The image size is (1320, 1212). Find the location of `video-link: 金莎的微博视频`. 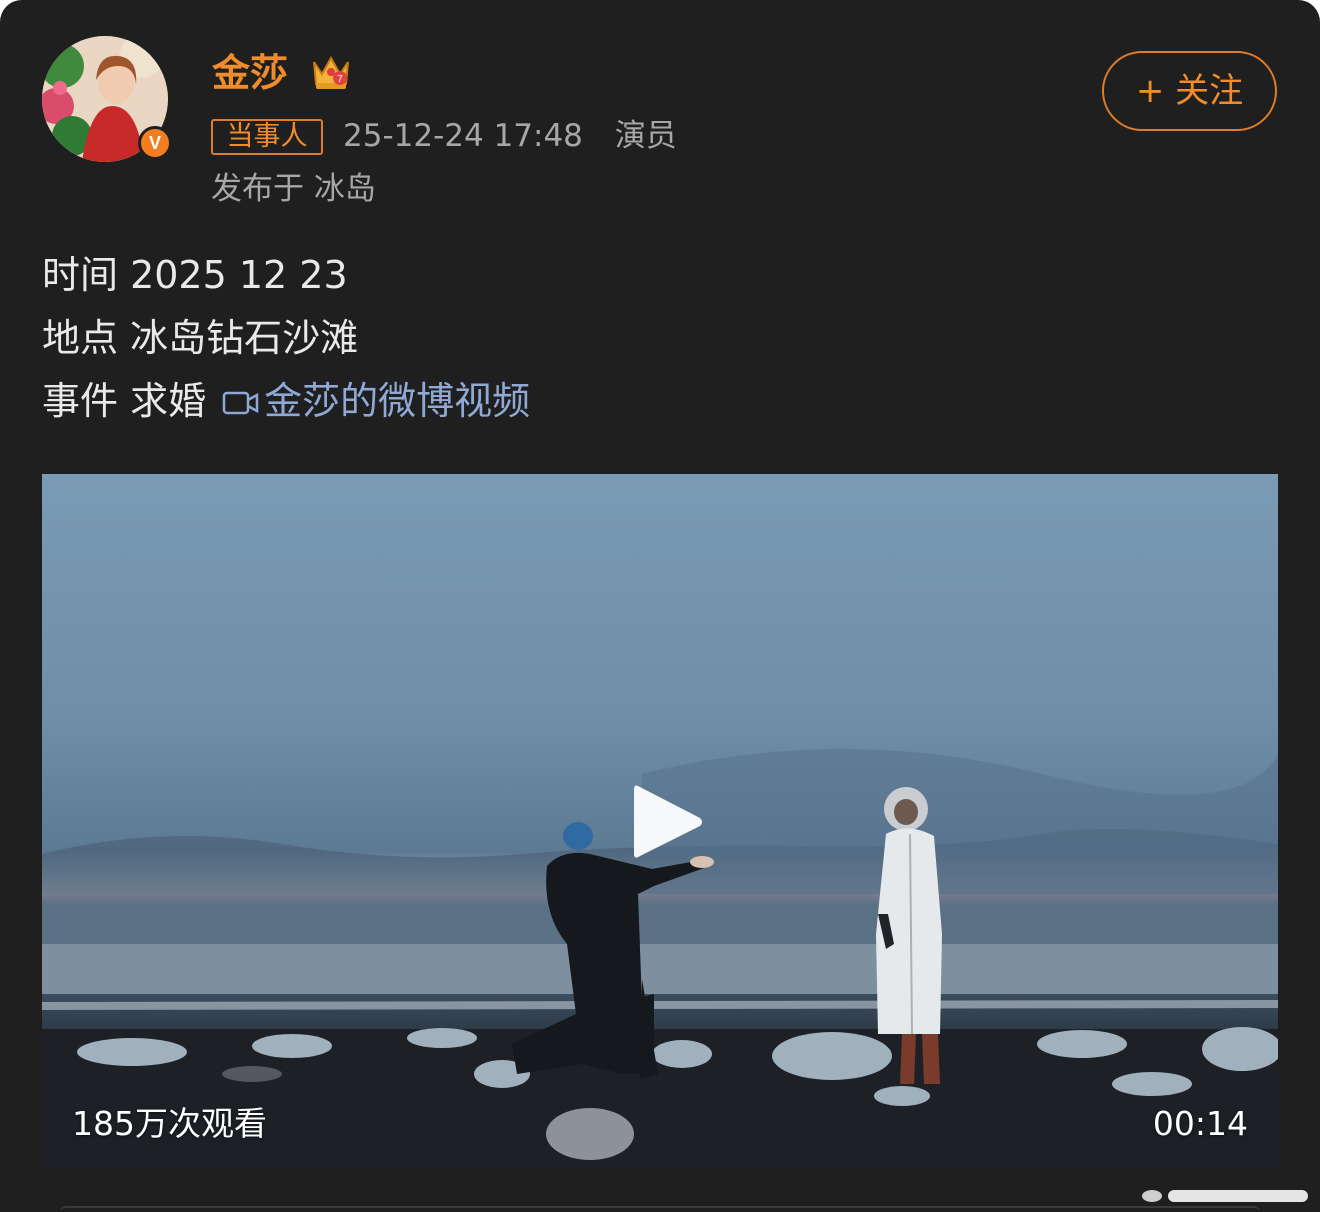

video-link: 金莎的微博视频 is located at coordinates (368, 401).